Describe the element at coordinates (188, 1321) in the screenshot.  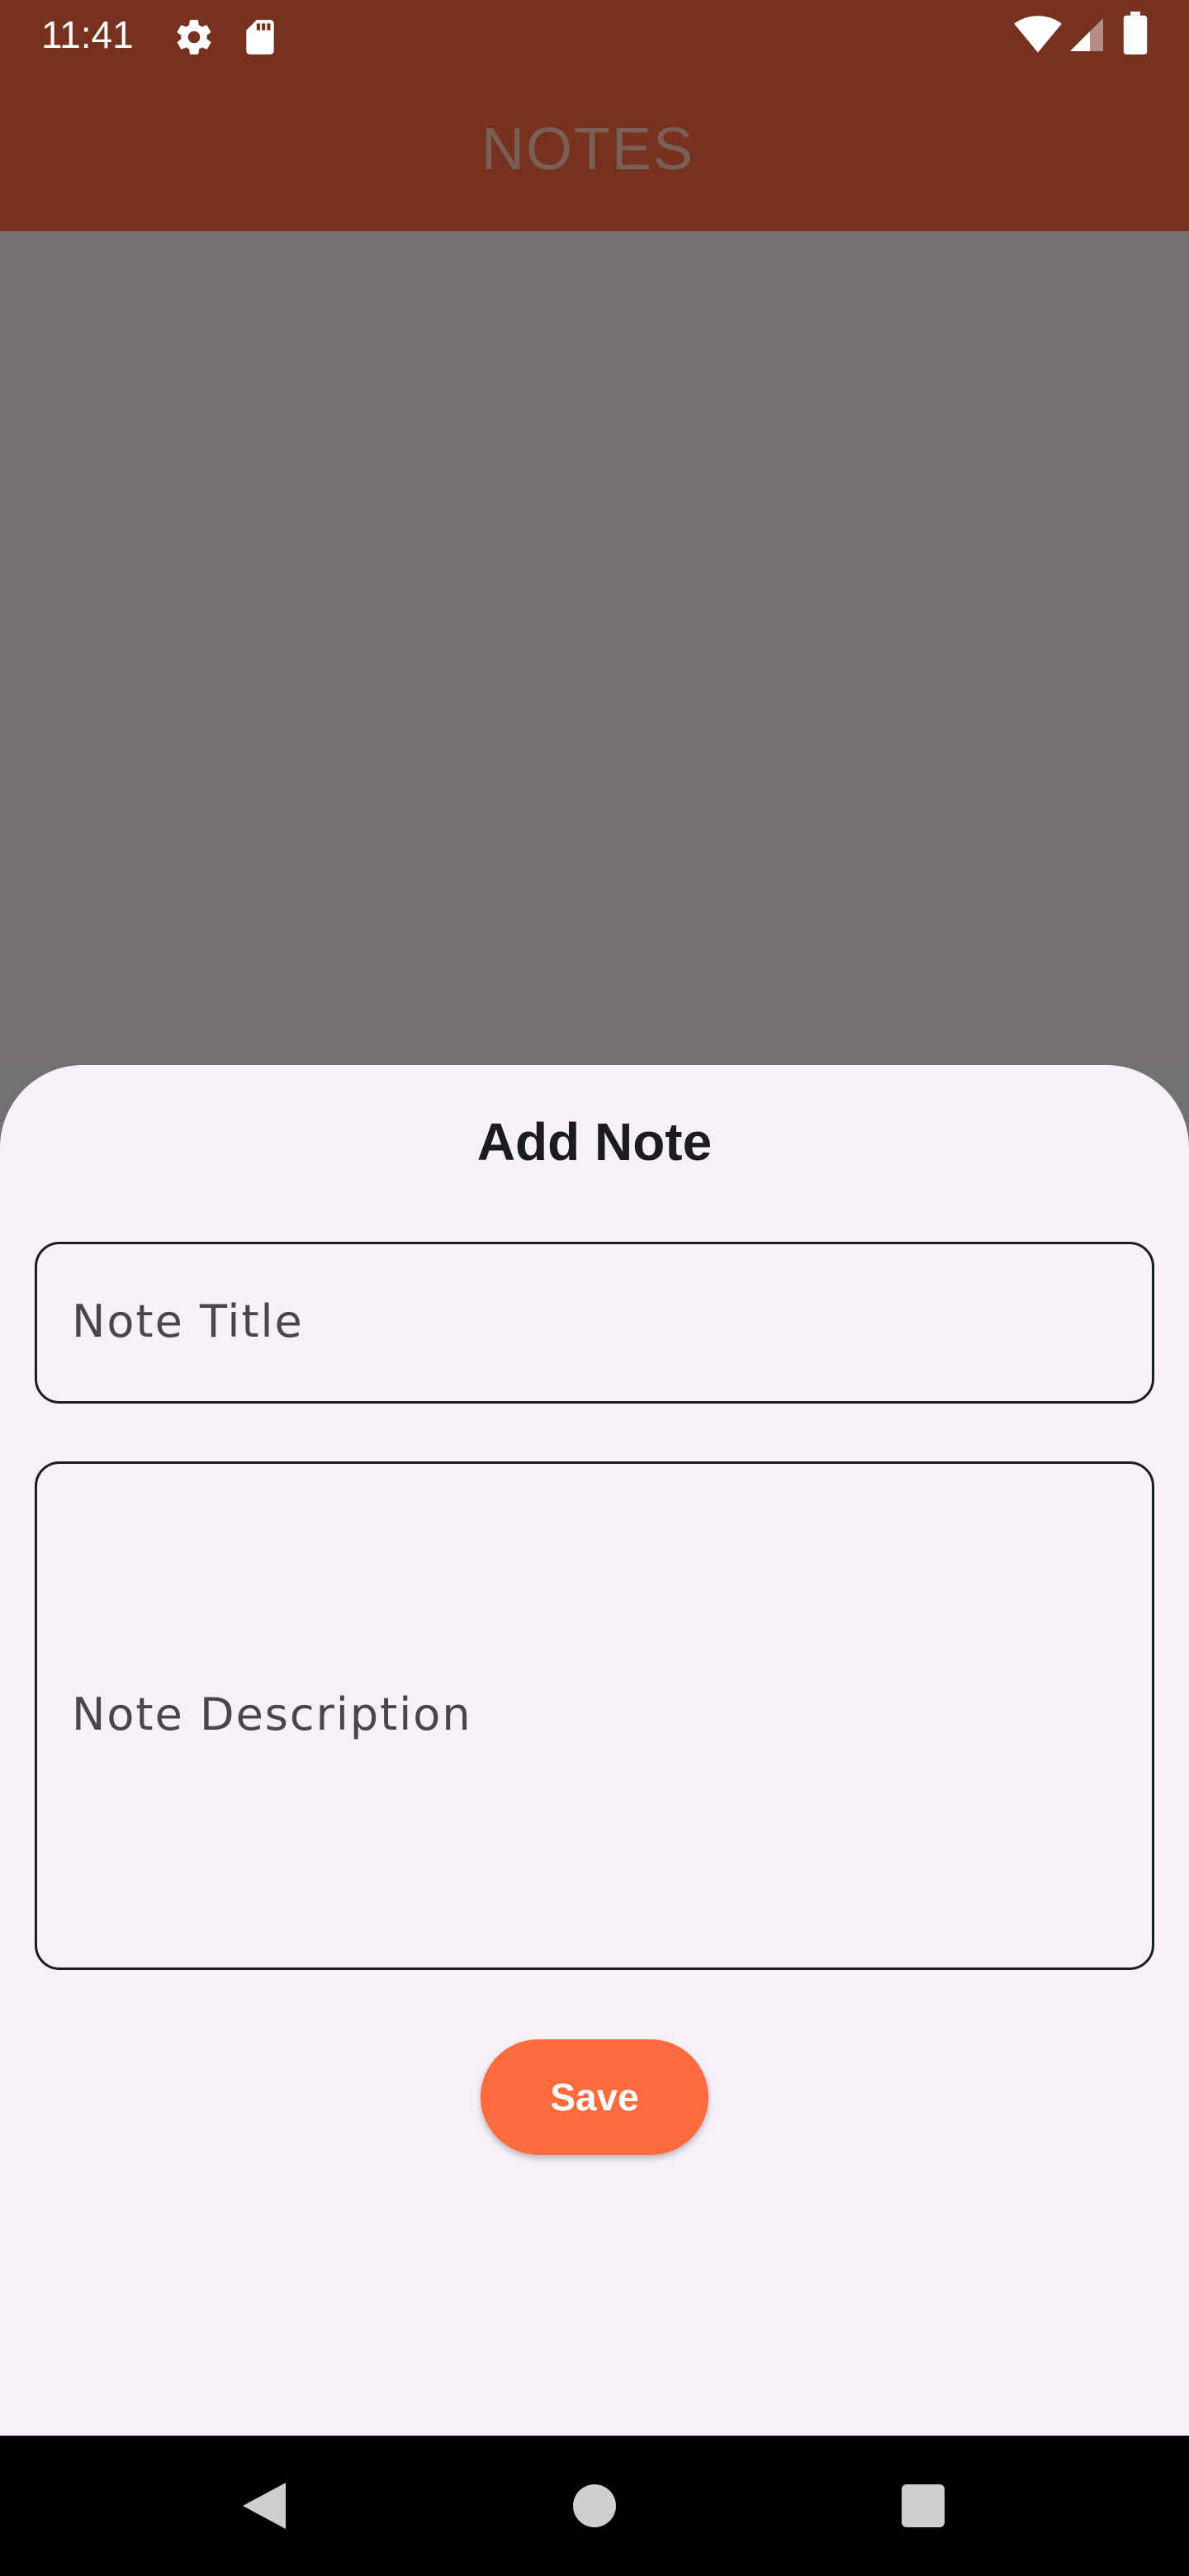
I see `note-title-placeholder: Note Title` at that location.